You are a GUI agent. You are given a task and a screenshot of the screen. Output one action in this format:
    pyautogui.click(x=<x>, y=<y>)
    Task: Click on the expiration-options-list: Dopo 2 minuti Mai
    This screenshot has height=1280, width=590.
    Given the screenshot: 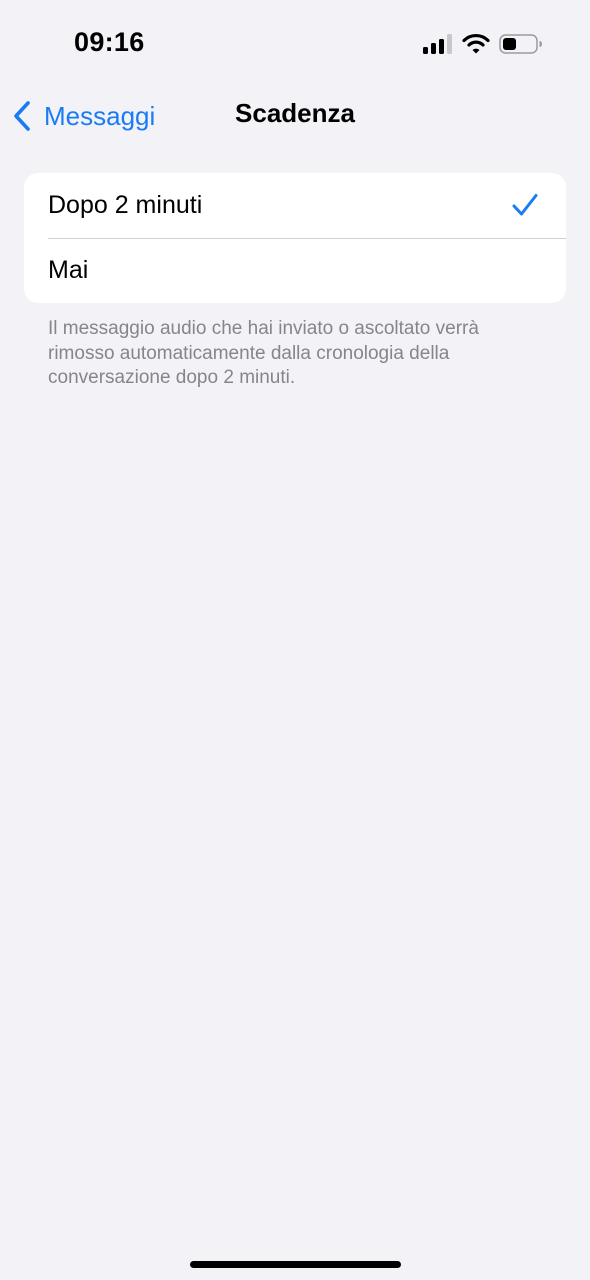 What is the action you would take?
    pyautogui.click(x=295, y=238)
    